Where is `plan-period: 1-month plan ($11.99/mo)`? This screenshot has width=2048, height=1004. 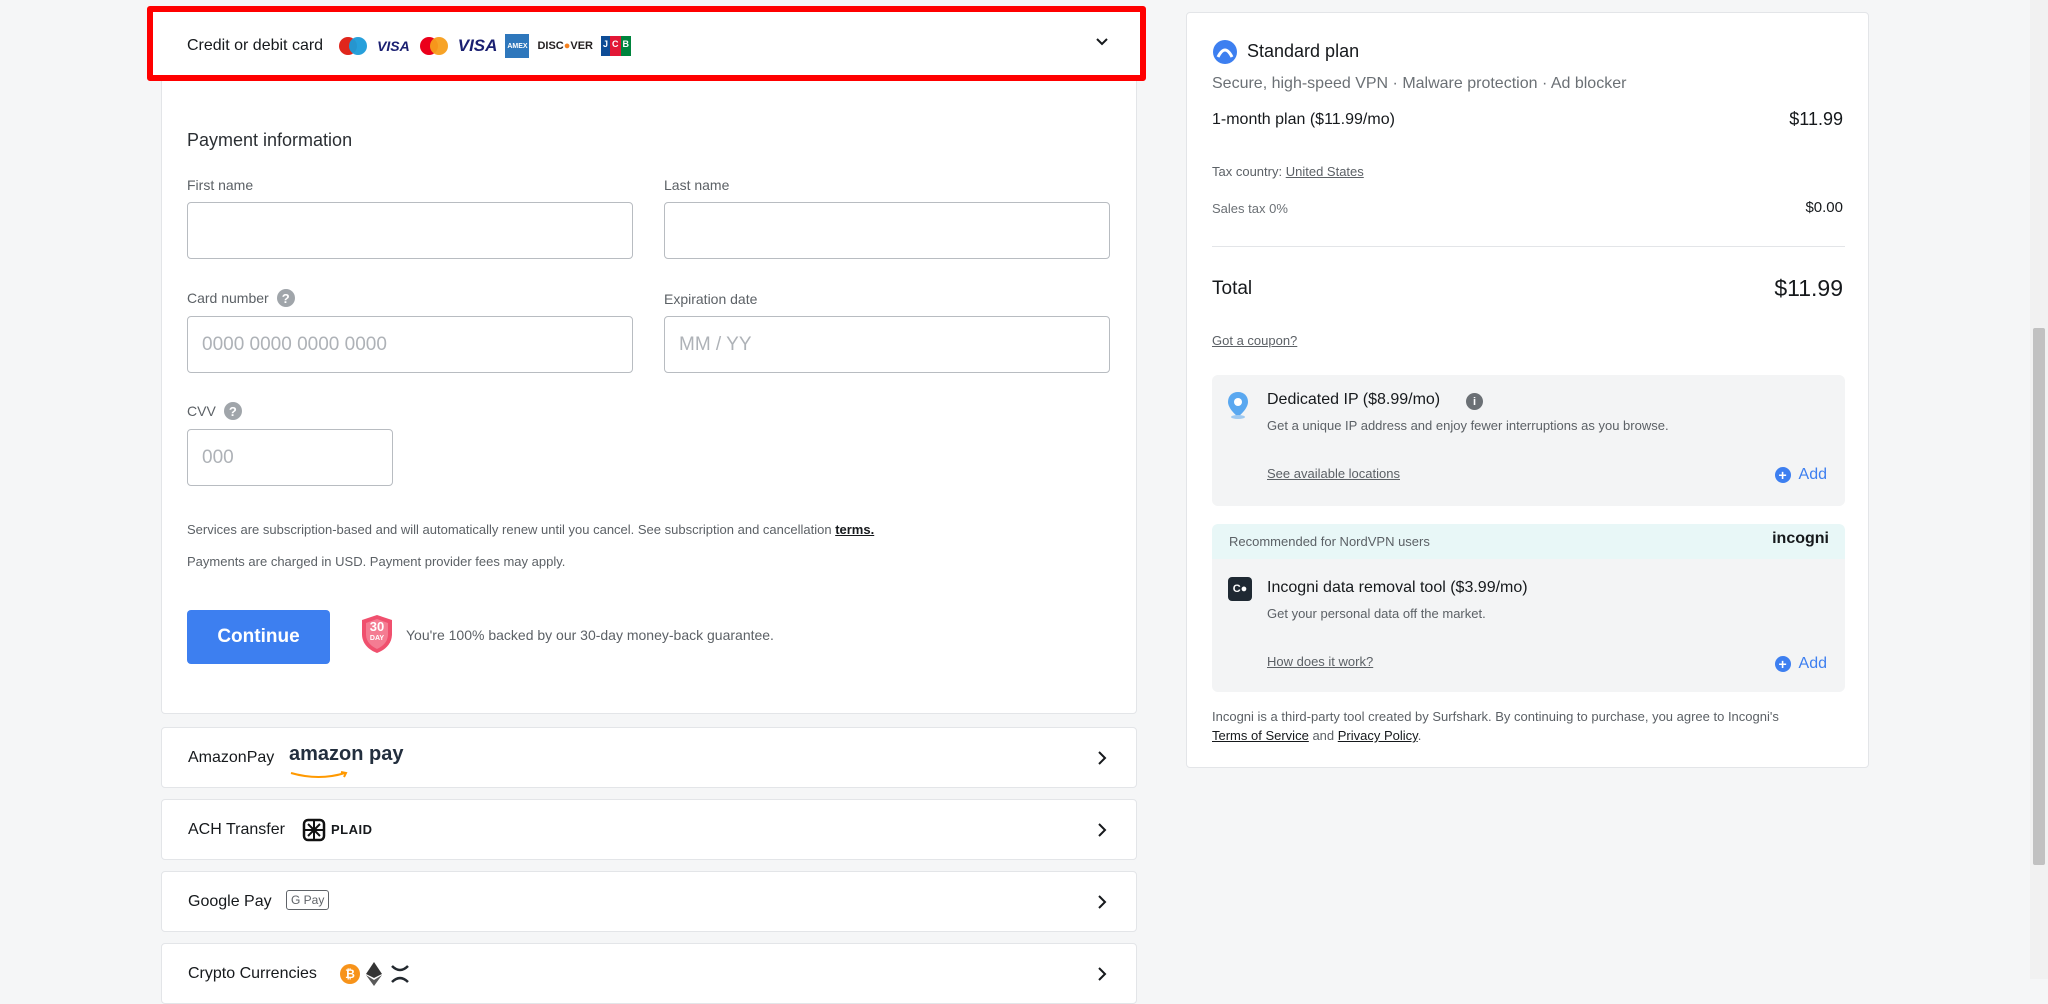
plan-period: 1-month plan ($11.99/mo) is located at coordinates (1303, 119).